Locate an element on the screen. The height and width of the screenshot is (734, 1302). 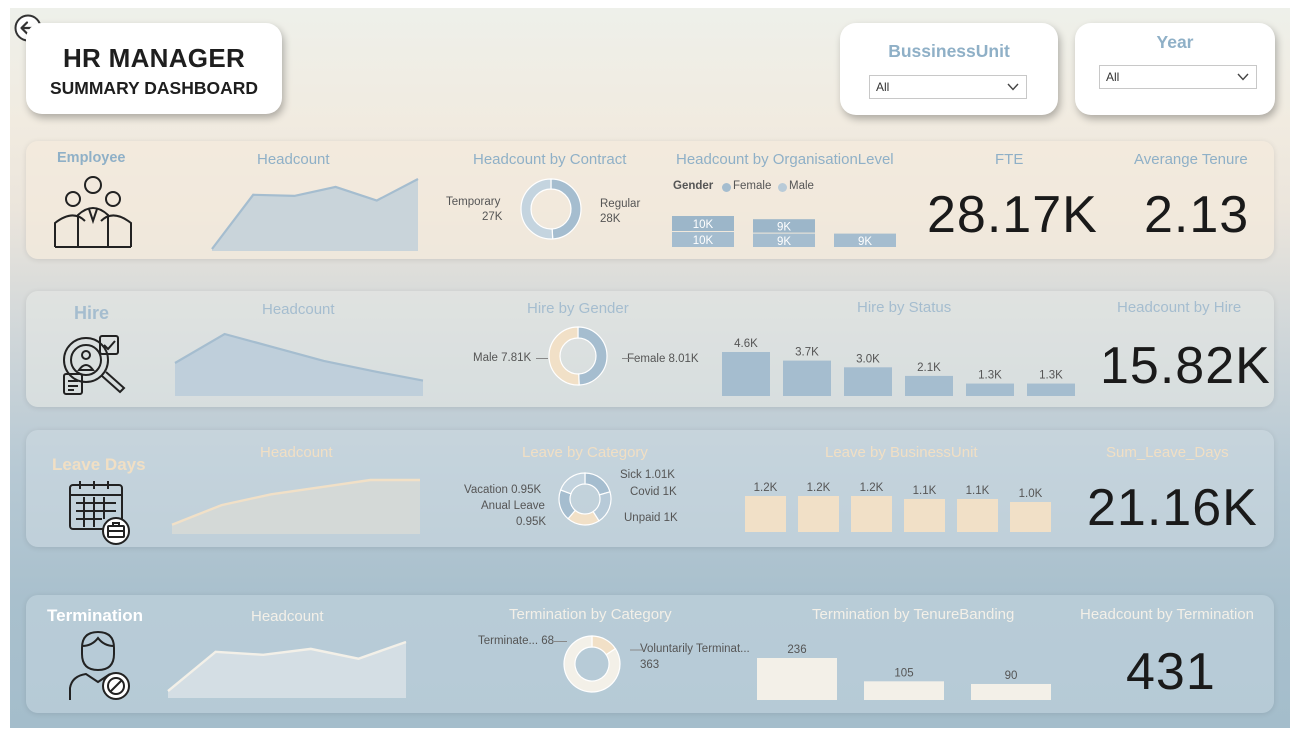
leave-bu-bar-chart: 1.2K 1.2K 1.2K 1.1K 1.1K 1.0K is located at coordinates (898, 507).